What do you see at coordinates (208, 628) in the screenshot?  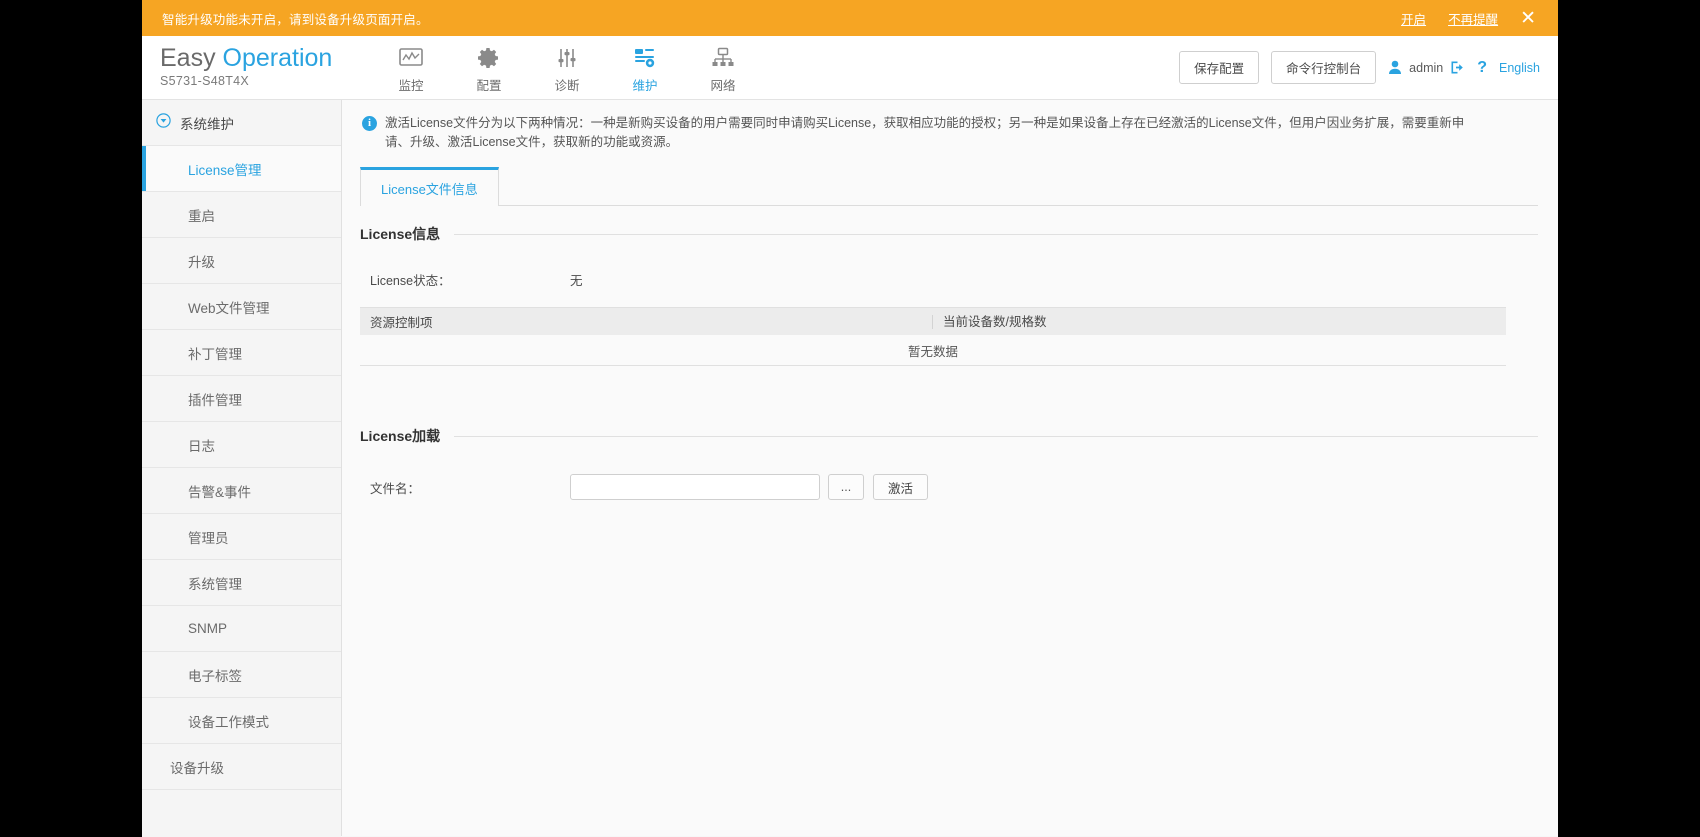 I see `sidebar-item-label: SNMP` at bounding box center [208, 628].